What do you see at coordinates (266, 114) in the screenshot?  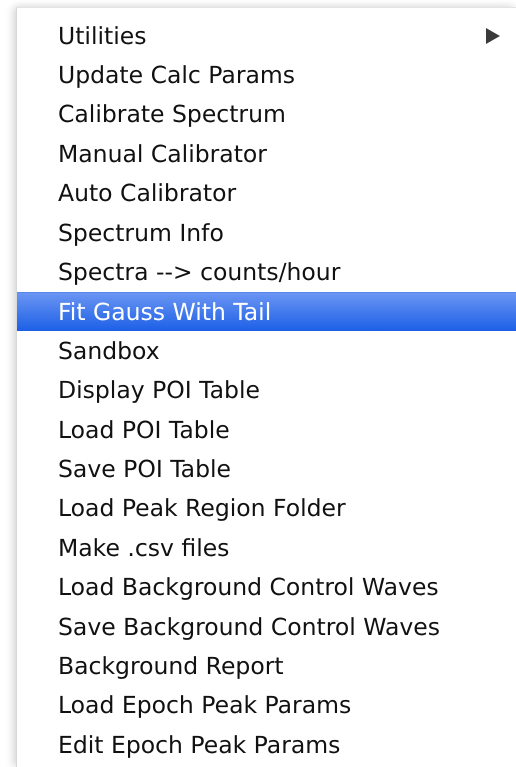 I see `menu-item: Calibrate Spectrum` at bounding box center [266, 114].